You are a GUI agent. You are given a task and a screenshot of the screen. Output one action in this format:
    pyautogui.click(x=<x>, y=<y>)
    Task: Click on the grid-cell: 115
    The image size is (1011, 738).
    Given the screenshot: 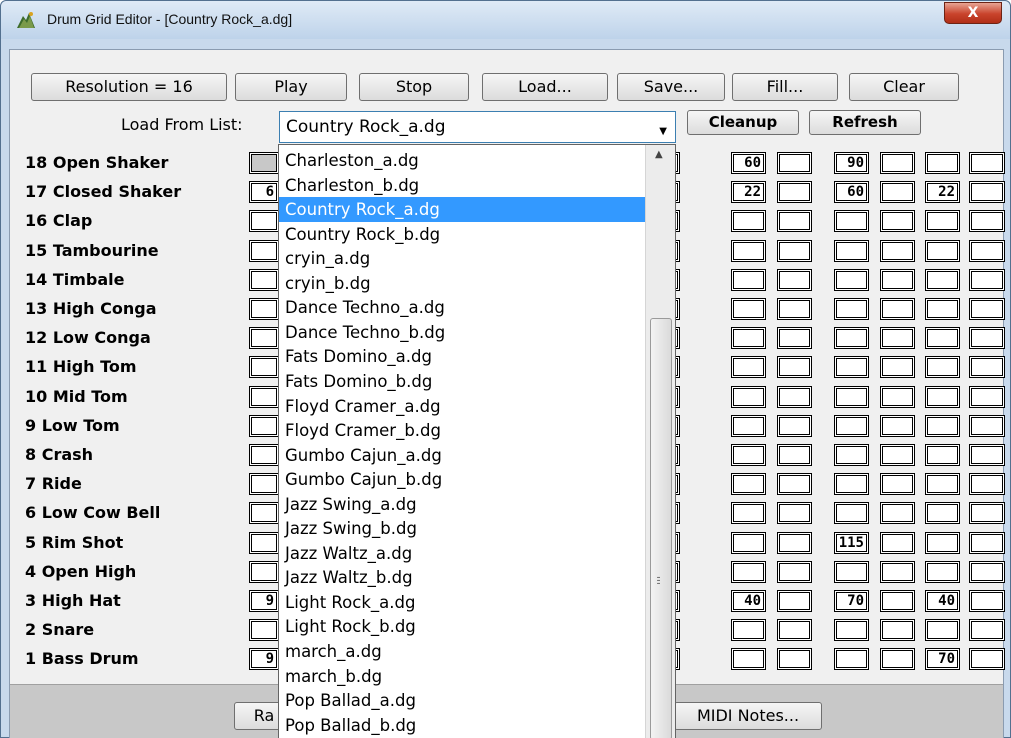 What is the action you would take?
    pyautogui.click(x=851, y=542)
    